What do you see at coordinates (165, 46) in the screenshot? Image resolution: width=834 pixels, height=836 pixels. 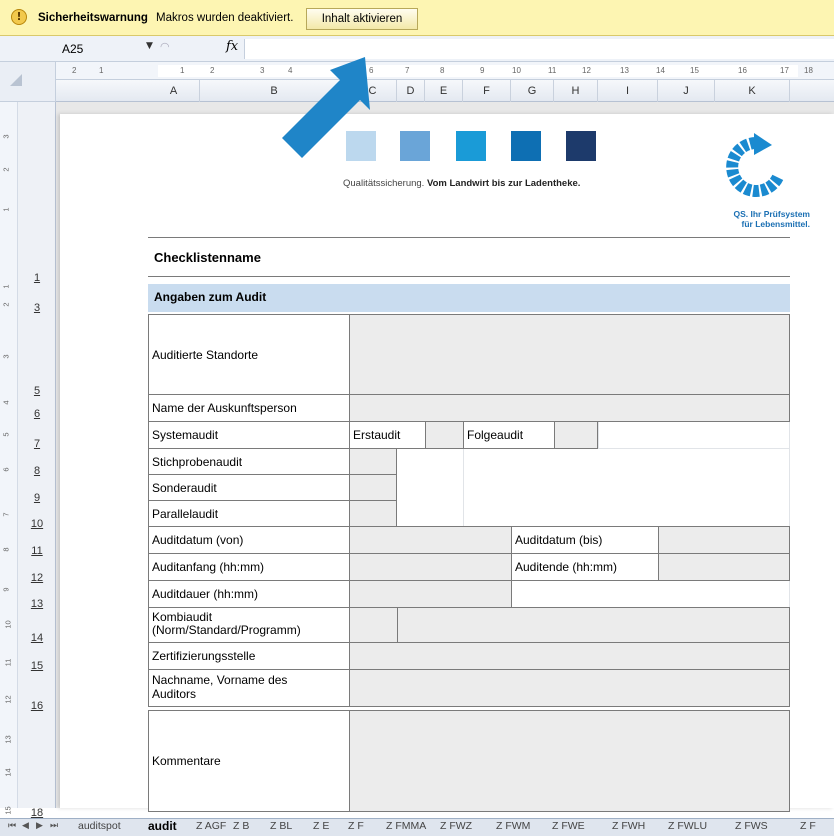 I see `formula-cancel-icon: ◠` at bounding box center [165, 46].